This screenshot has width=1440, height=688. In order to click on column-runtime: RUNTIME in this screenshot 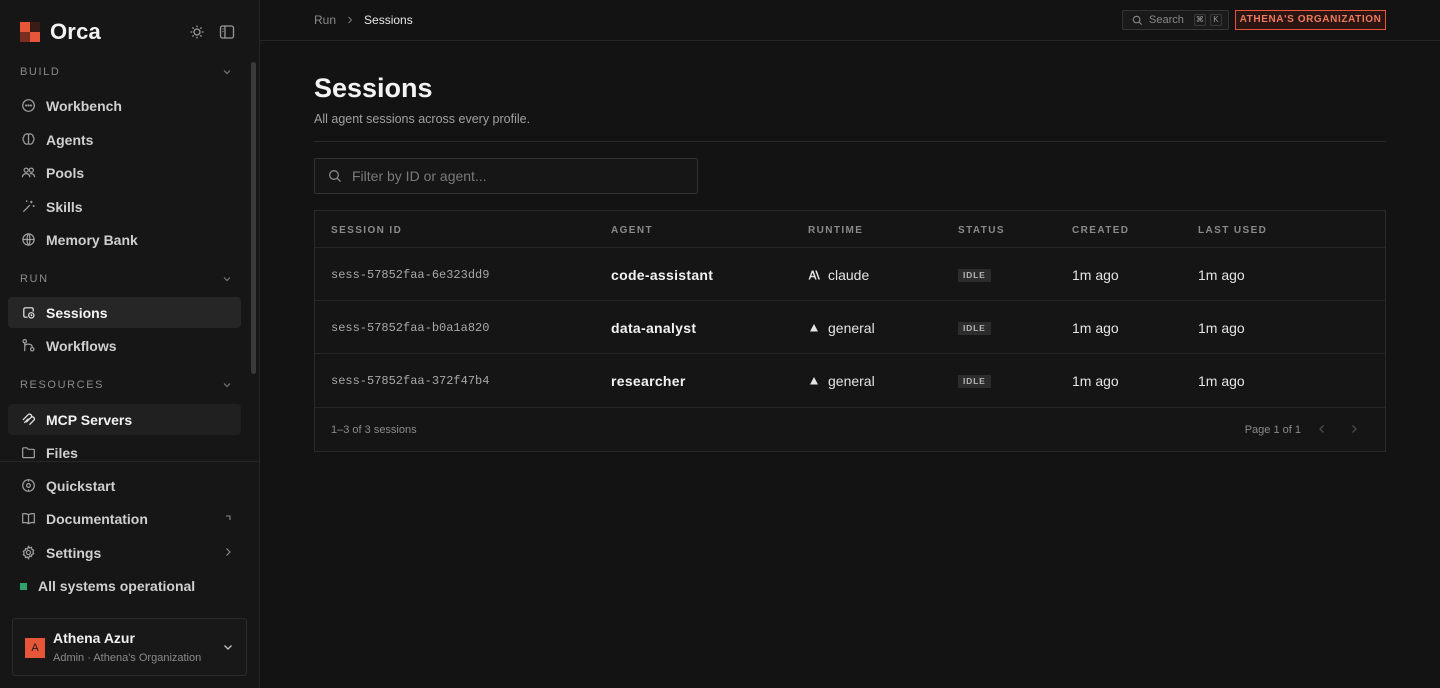, I will do `click(835, 230)`.